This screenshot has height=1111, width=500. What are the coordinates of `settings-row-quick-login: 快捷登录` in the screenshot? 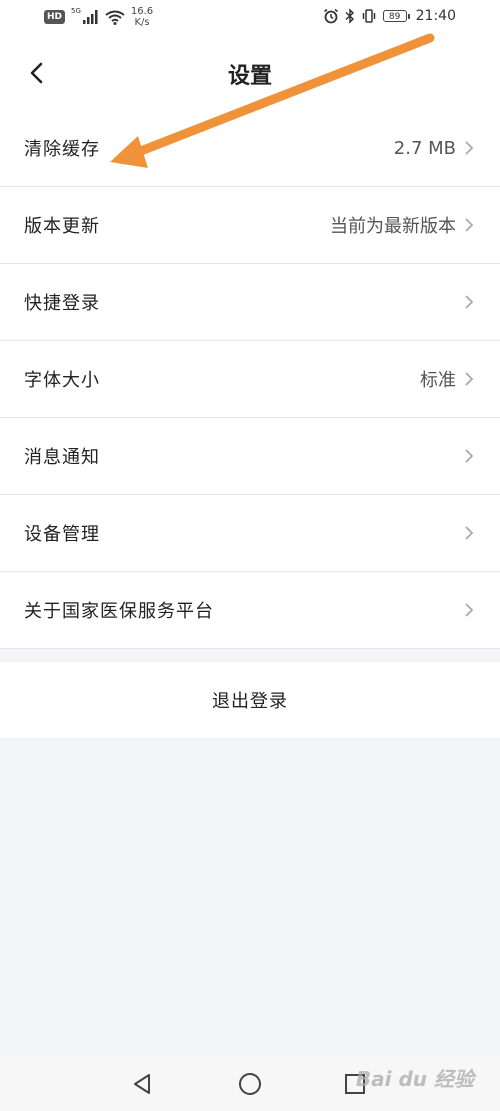 It's located at (250, 302).